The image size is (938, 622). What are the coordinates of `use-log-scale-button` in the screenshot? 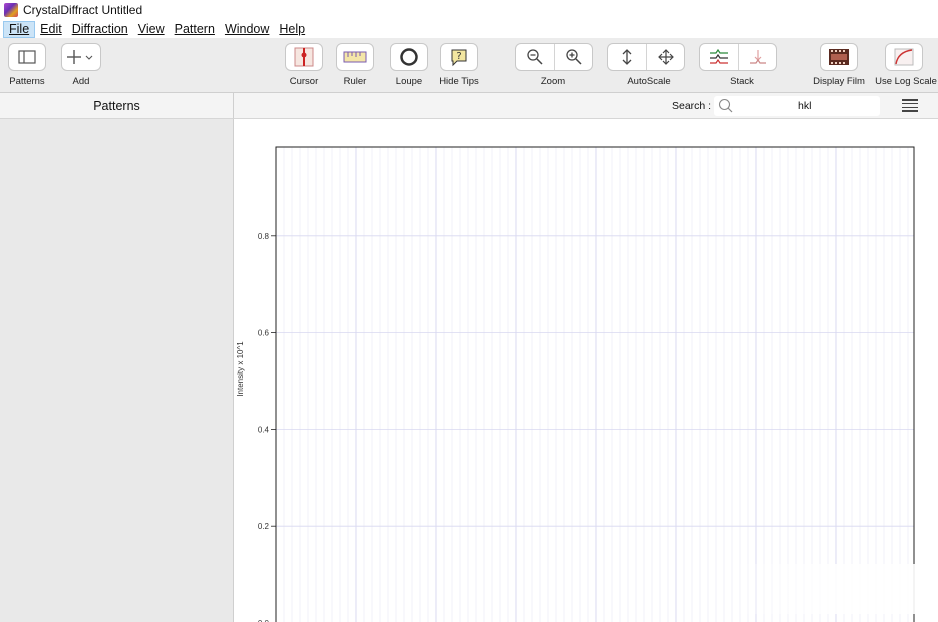 It's located at (904, 57).